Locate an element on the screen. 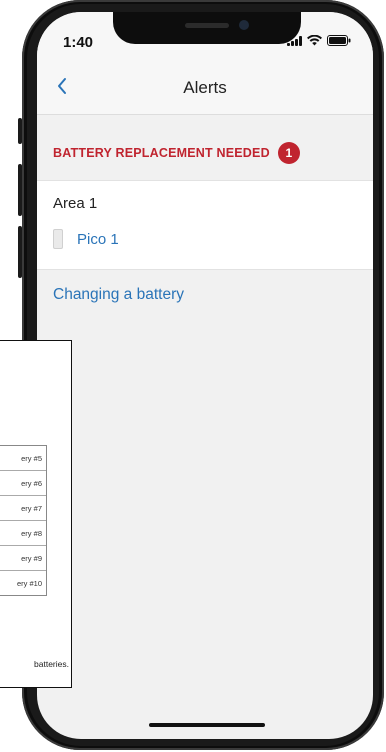 The width and height of the screenshot is (386, 752). status-bar: 1:40 is located at coordinates (205, 37).